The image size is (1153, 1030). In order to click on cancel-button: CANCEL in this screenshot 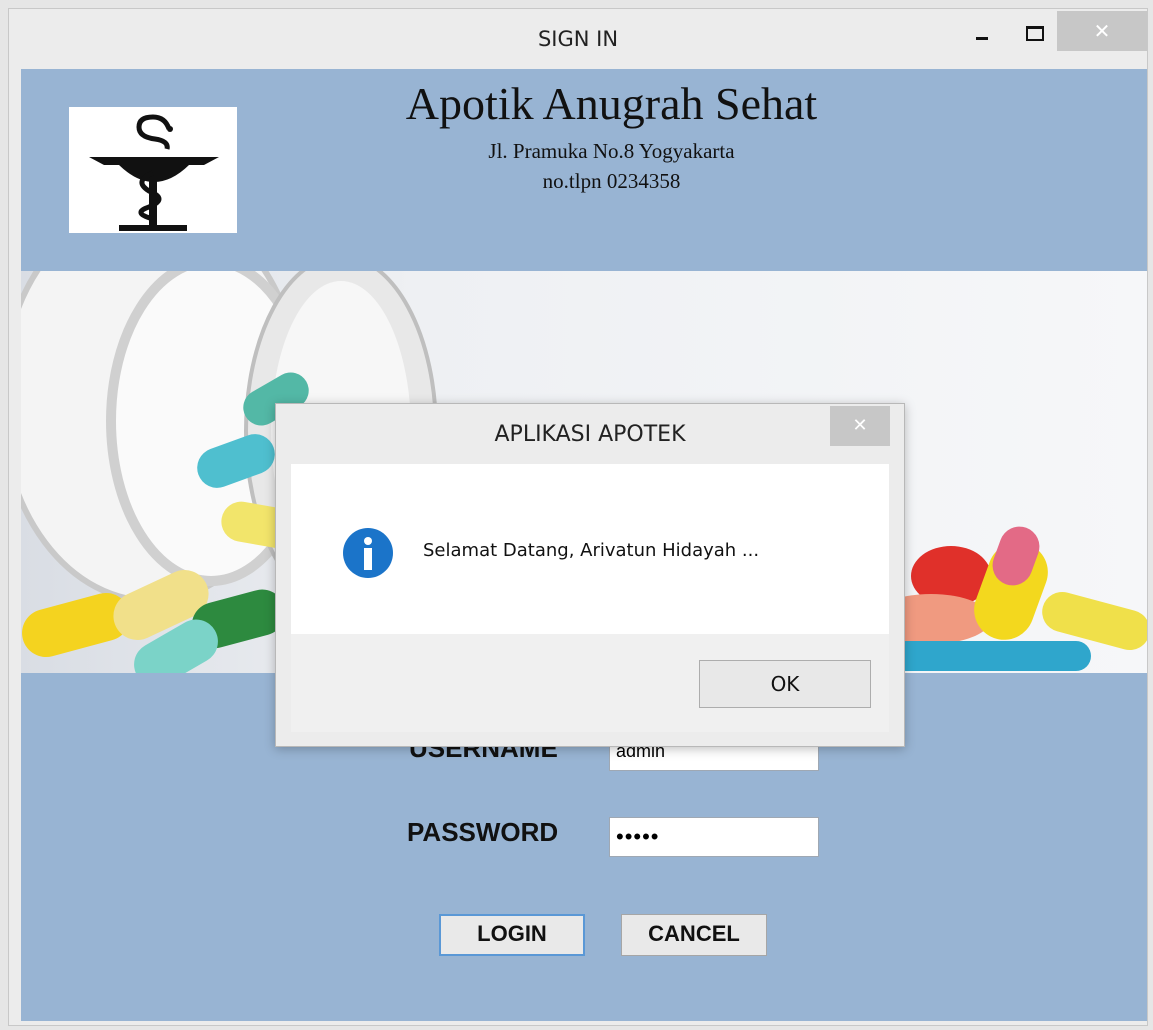, I will do `click(694, 935)`.